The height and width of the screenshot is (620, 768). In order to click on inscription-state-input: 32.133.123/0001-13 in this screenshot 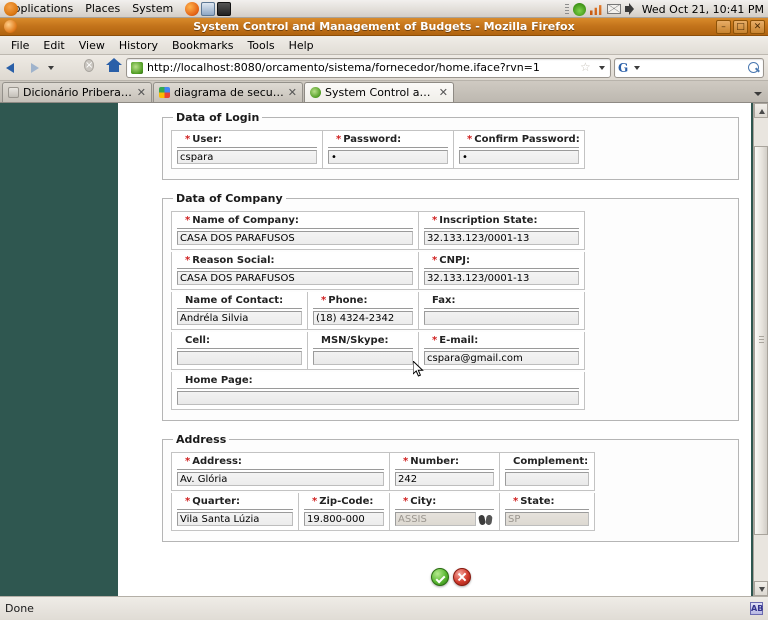, I will do `click(501, 238)`.